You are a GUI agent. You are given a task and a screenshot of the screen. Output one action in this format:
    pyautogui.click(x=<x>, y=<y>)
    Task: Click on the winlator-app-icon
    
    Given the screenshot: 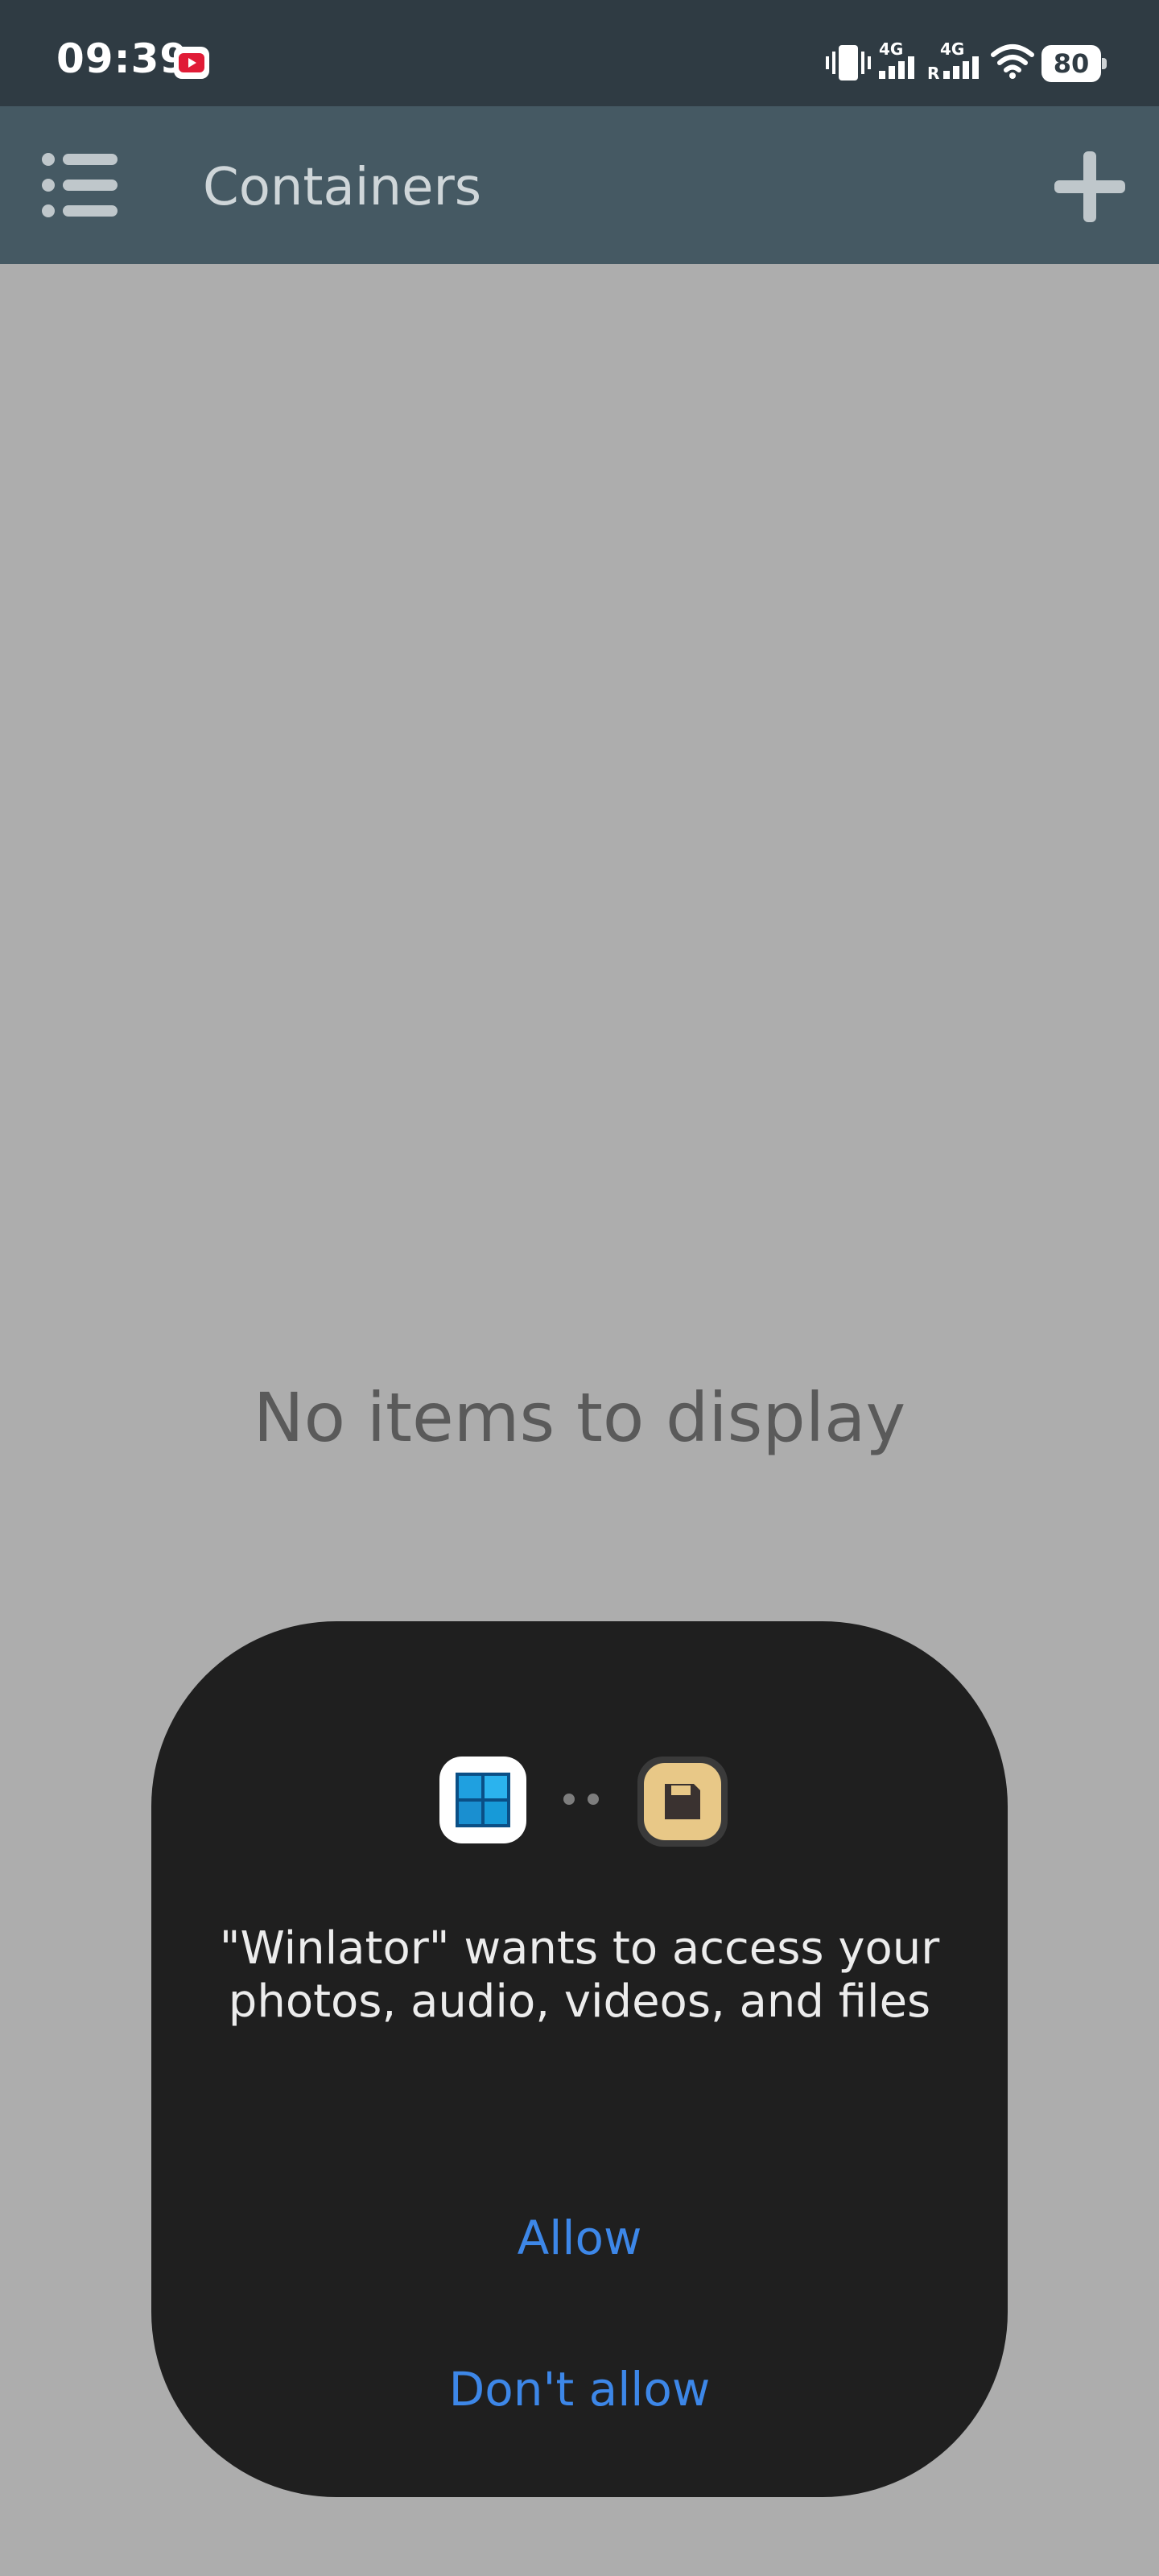 What is the action you would take?
    pyautogui.click(x=482, y=1800)
    